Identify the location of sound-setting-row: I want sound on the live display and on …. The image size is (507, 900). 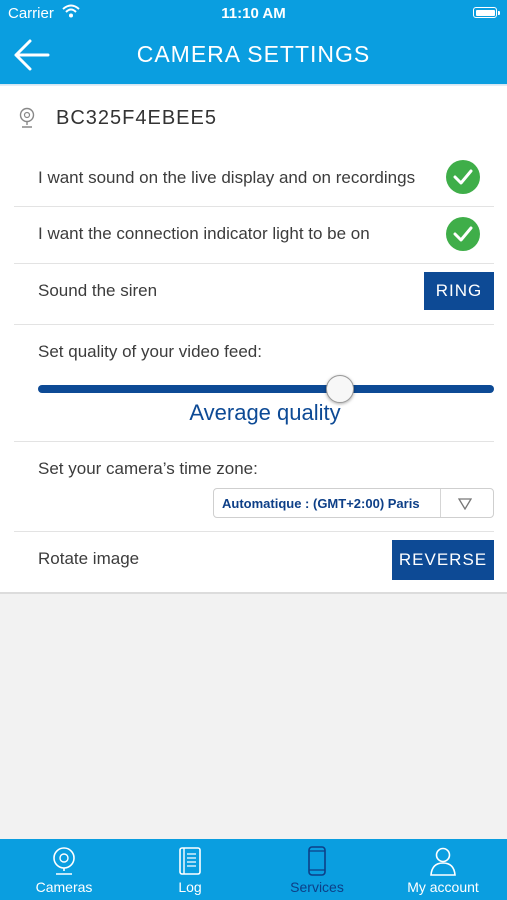
(254, 178).